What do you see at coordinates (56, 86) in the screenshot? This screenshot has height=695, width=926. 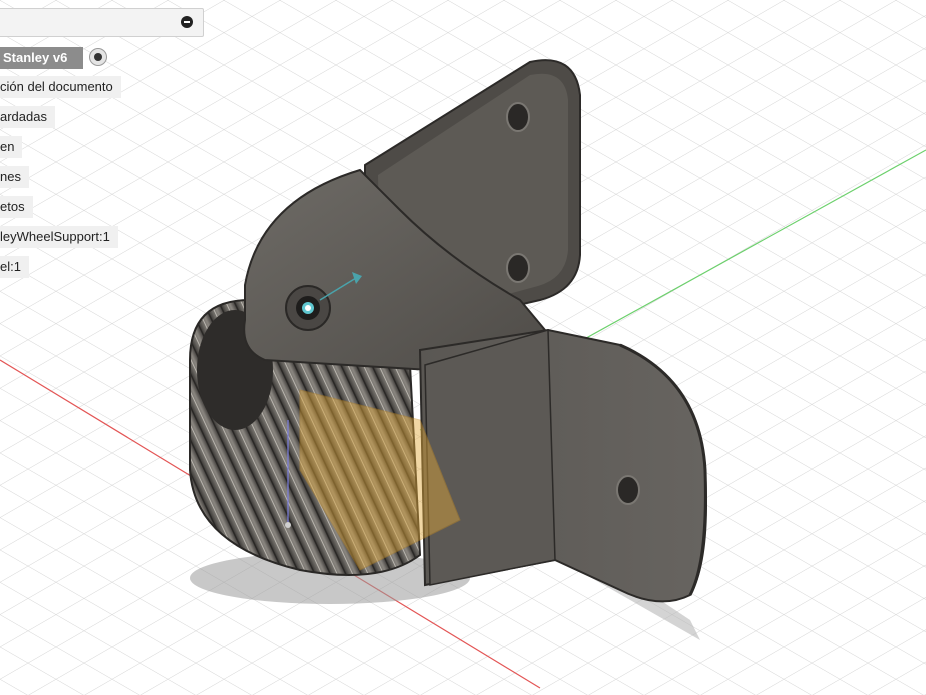 I see `browser-item-label: ción del documento` at bounding box center [56, 86].